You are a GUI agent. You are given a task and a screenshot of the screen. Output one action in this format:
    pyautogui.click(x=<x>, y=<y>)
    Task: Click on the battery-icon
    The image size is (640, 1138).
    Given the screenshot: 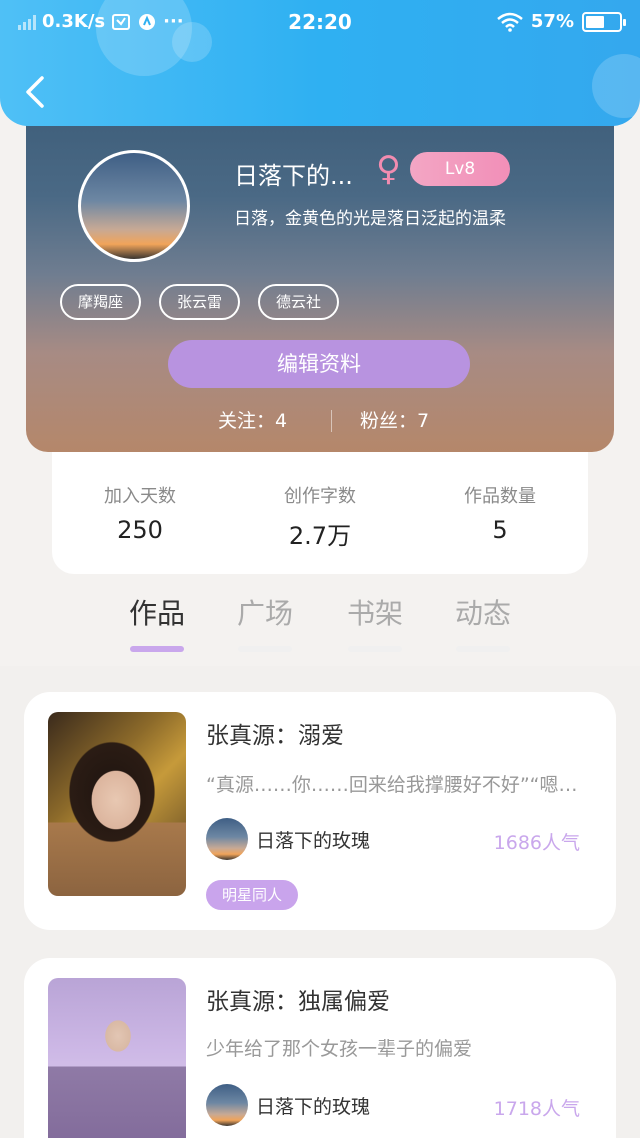 What is the action you would take?
    pyautogui.click(x=604, y=21)
    